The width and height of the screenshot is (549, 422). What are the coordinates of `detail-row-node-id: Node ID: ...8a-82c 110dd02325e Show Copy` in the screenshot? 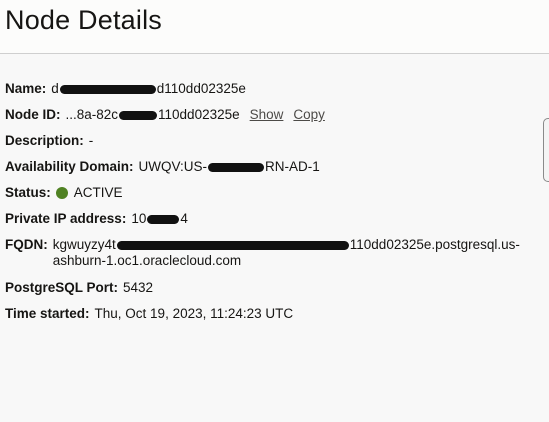 It's located at (277, 120).